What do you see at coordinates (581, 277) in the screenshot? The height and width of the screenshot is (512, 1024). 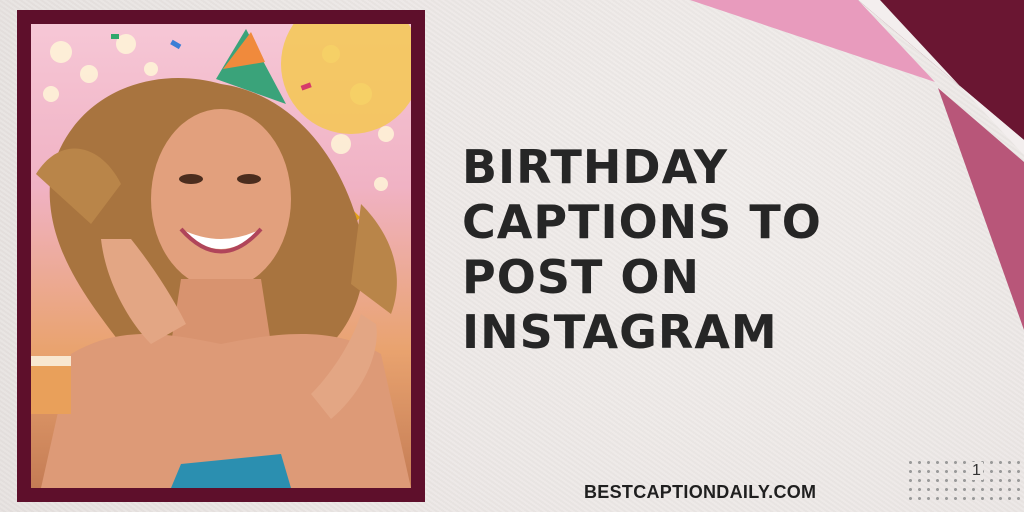 I see `headline-line-3: POST ON` at bounding box center [581, 277].